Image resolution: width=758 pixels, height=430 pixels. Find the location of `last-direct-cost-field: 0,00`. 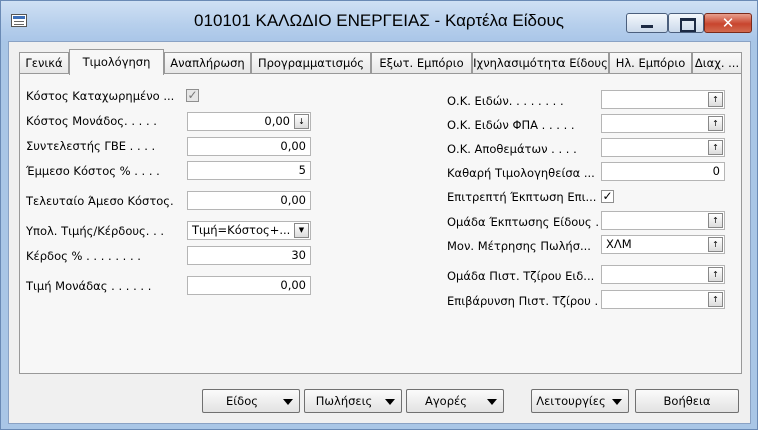

last-direct-cost-field: 0,00 is located at coordinates (249, 200).